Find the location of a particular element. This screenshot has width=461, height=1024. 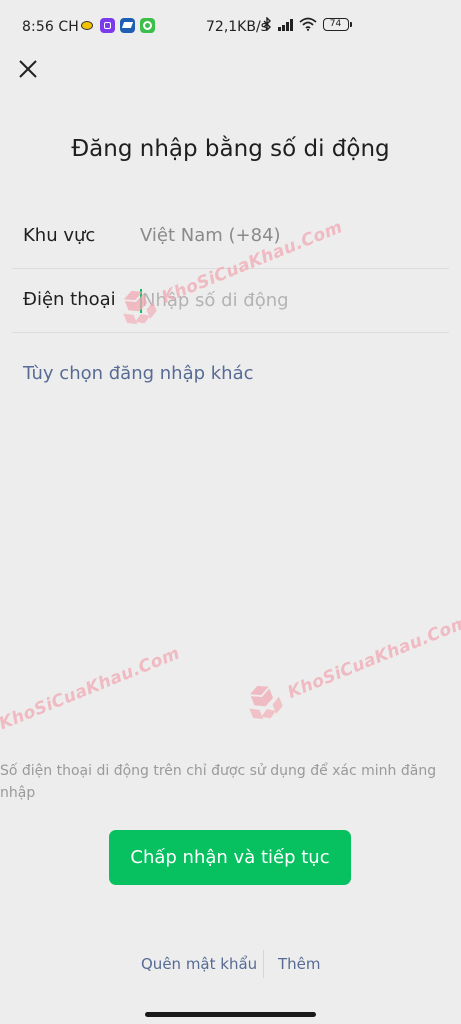

wifi-icon is located at coordinates (307, 24).